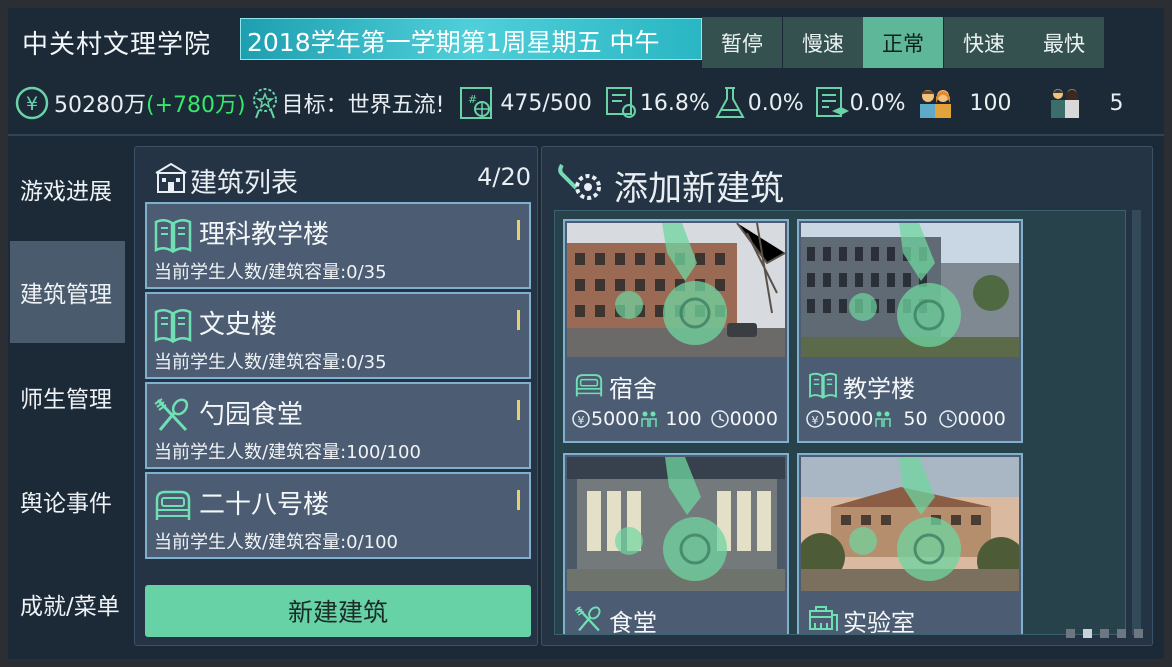 The width and height of the screenshot is (1172, 667). Describe the element at coordinates (338, 515) in the screenshot. I see `building-item: 二十八号楼 当前学生人数/建筑容量:0/100` at that location.